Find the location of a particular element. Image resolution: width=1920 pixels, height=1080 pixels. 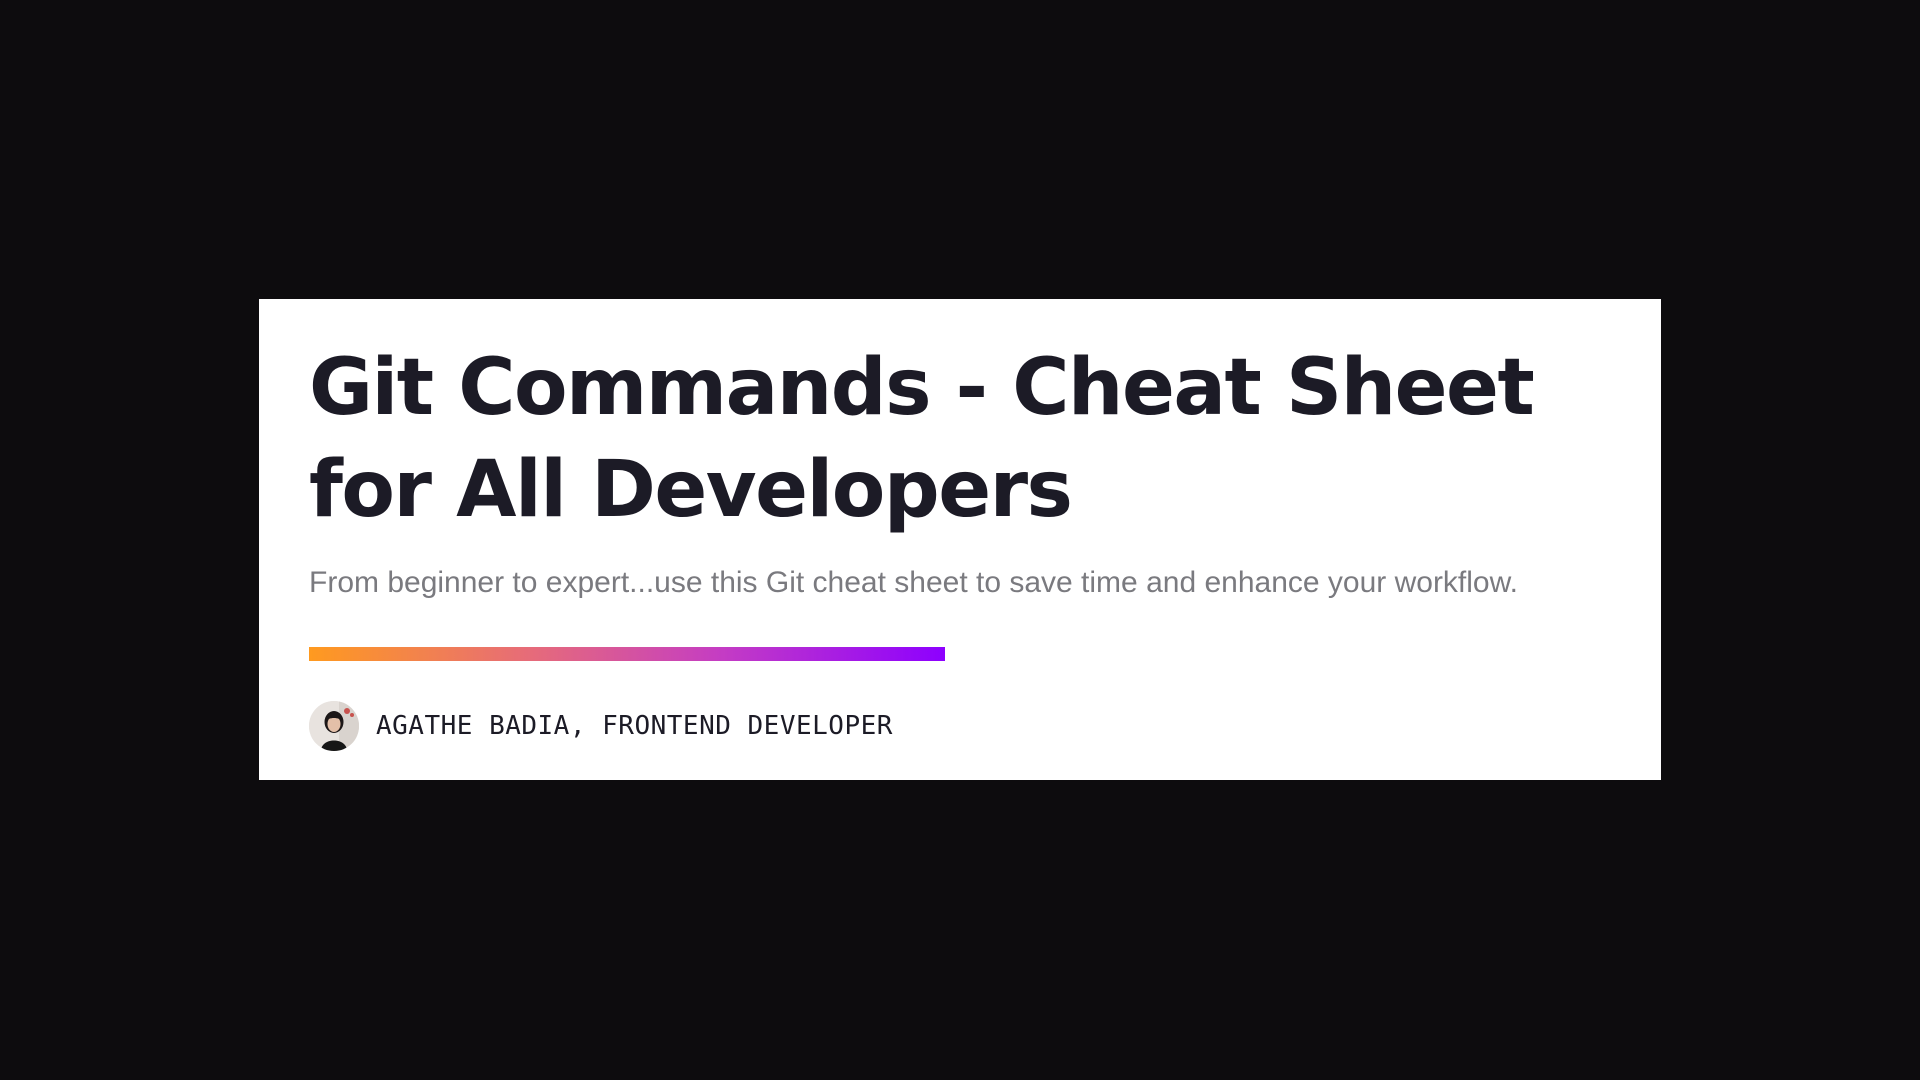

author-byline: AGATHE BADIA, FRONTEND DEVELOPER is located at coordinates (960, 726).